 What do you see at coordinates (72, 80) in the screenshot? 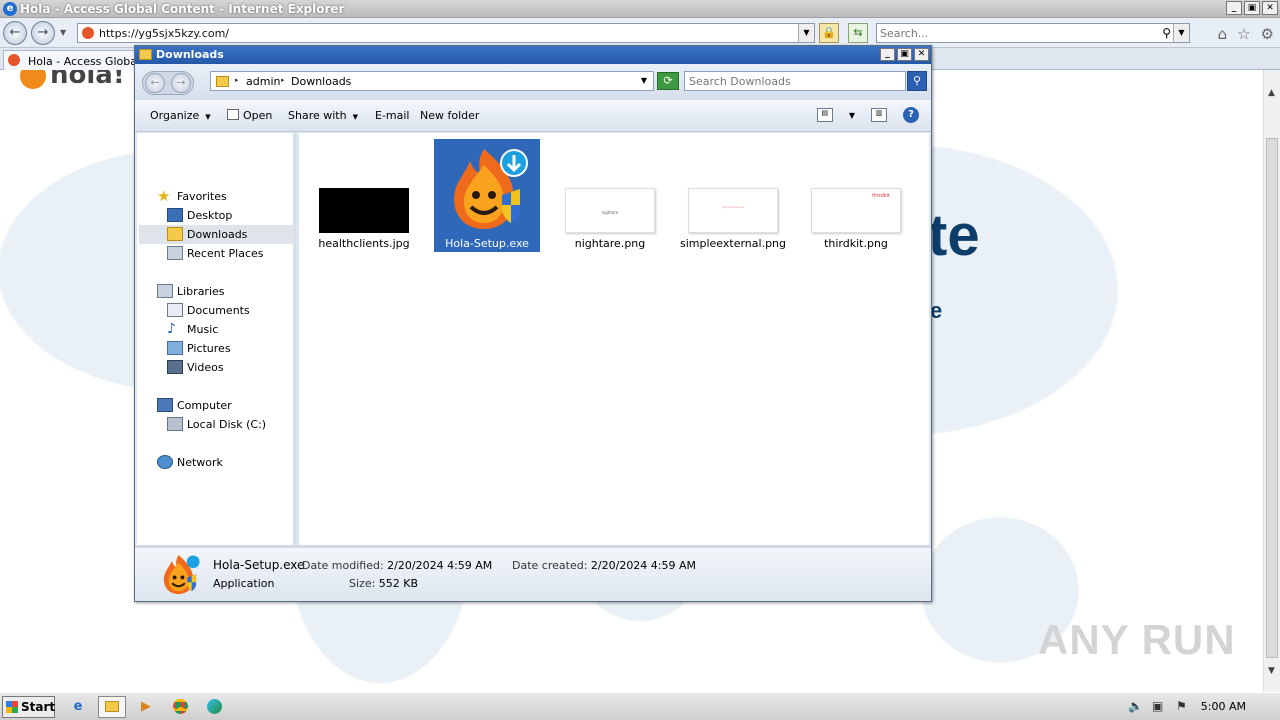
I see `hola-logo: hola!` at bounding box center [72, 80].